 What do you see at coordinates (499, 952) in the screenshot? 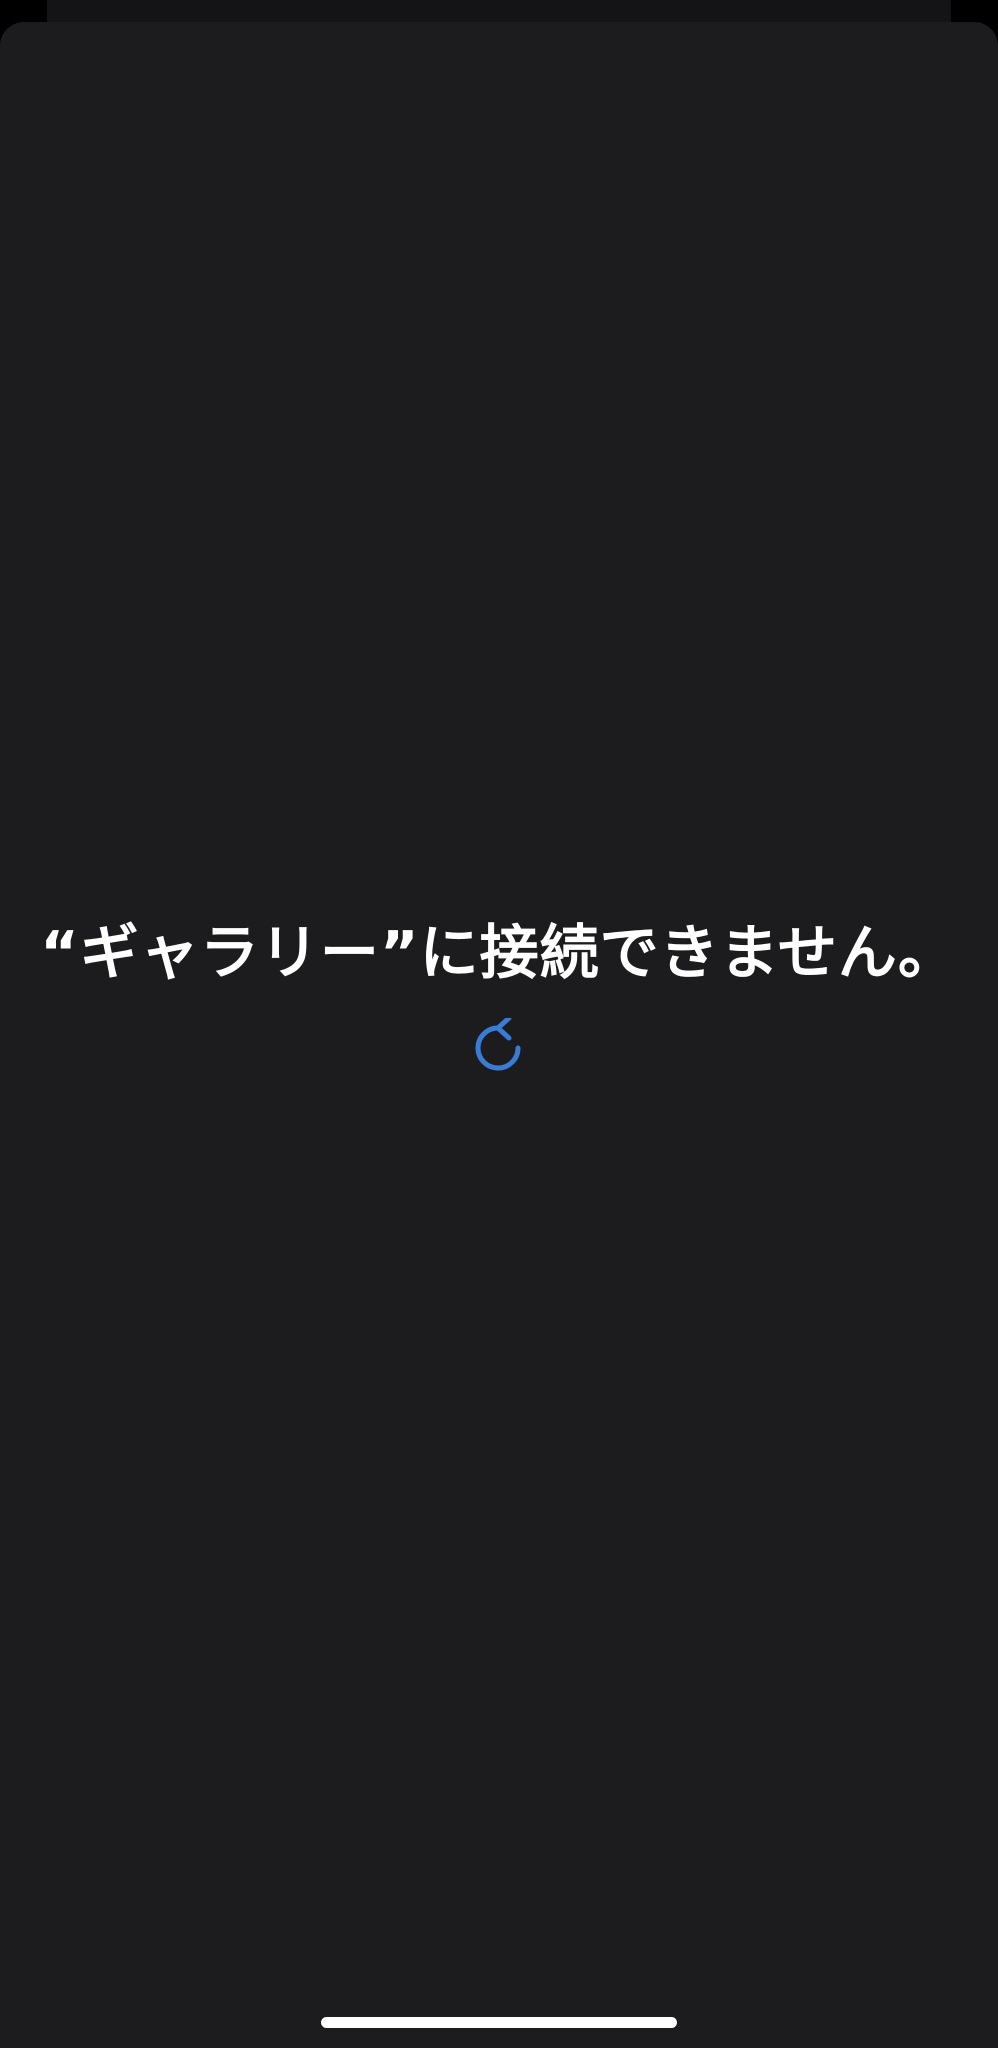
I see `error-message: “ギャラリー”に接続できません。` at bounding box center [499, 952].